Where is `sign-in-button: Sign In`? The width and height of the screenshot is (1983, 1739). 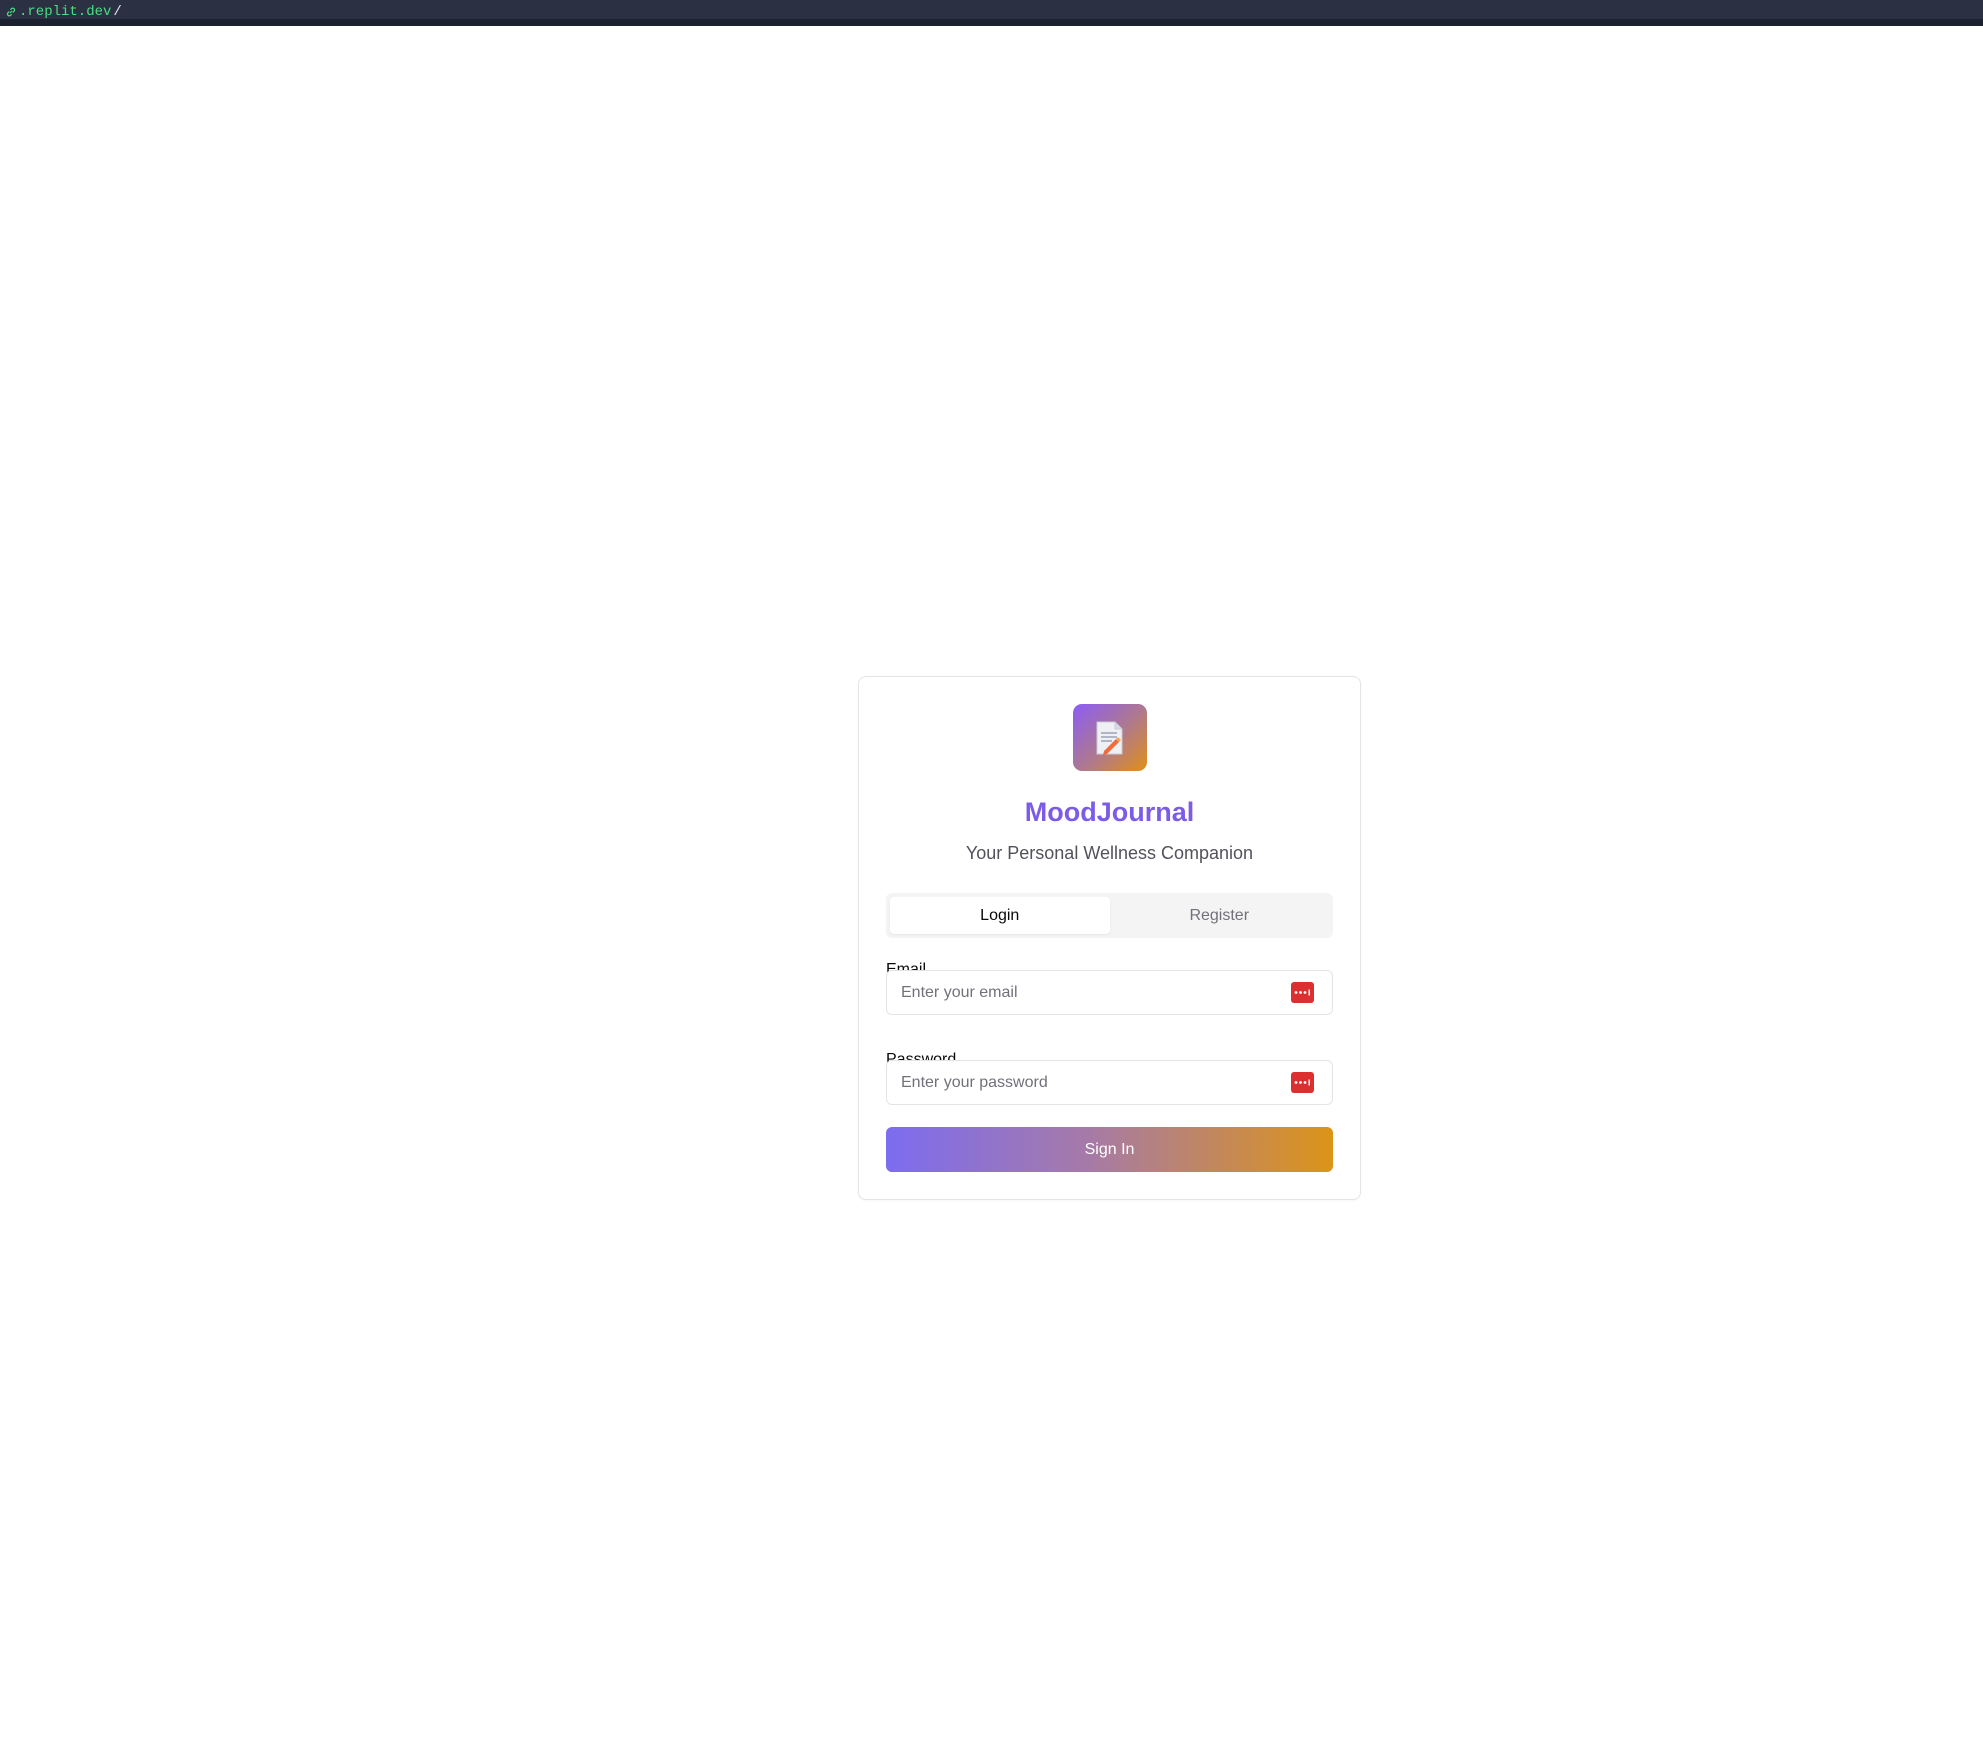 sign-in-button: Sign In is located at coordinates (1109, 1149).